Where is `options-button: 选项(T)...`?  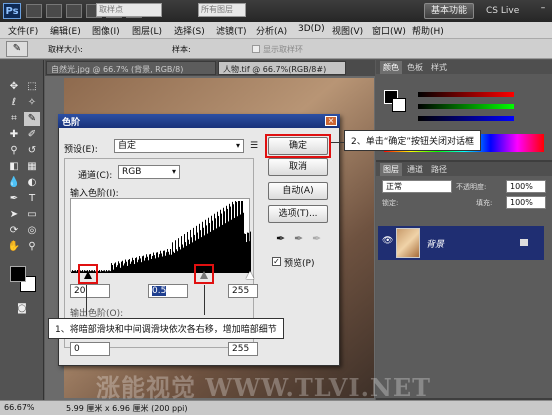
options-button: 选项(T)... is located at coordinates (298, 214).